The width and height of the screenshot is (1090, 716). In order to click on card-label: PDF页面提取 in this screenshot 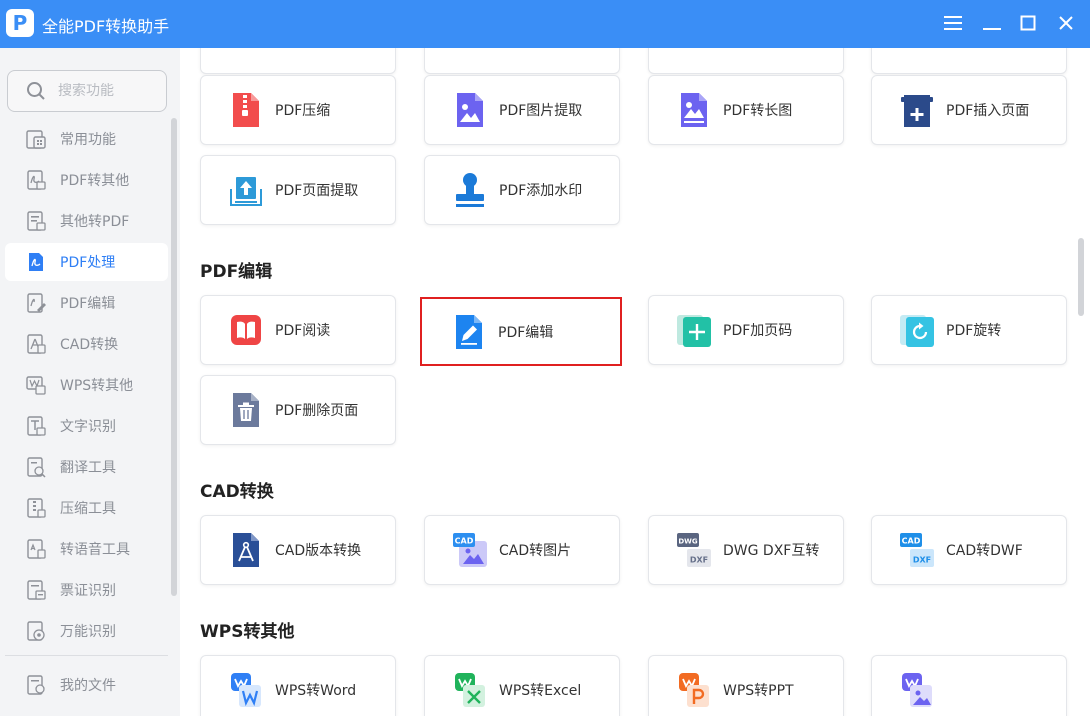, I will do `click(317, 191)`.